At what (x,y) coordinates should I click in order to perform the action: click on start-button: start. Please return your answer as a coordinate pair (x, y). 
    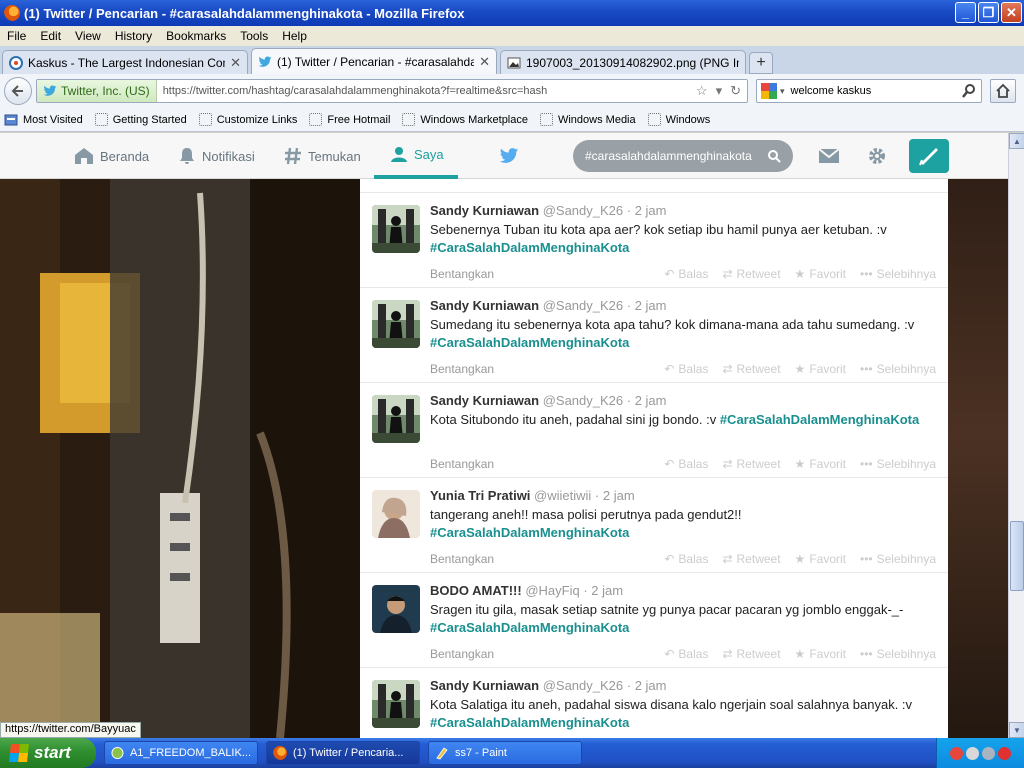
    Looking at the image, I should click on (48, 753).